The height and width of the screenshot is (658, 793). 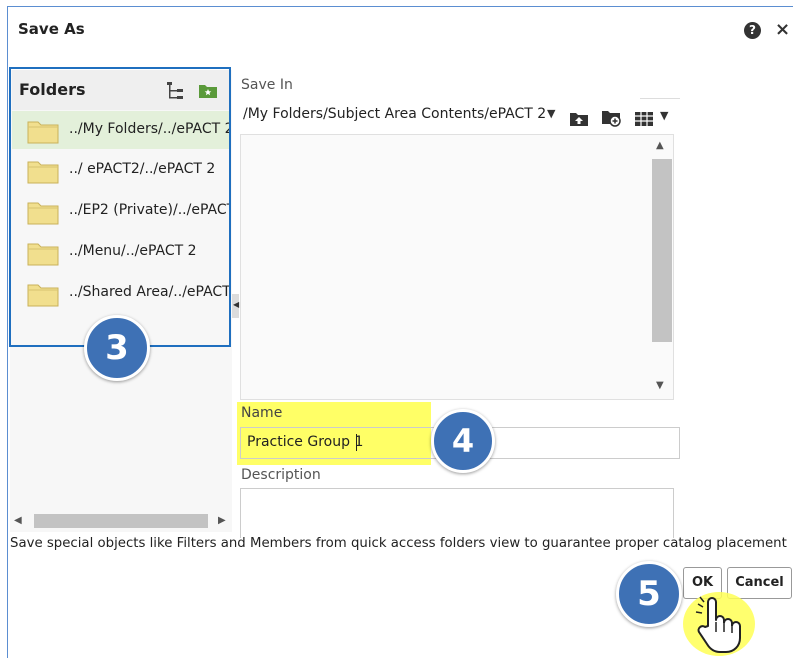 I want to click on scroll-left-icon: ◀, so click(x=18, y=520).